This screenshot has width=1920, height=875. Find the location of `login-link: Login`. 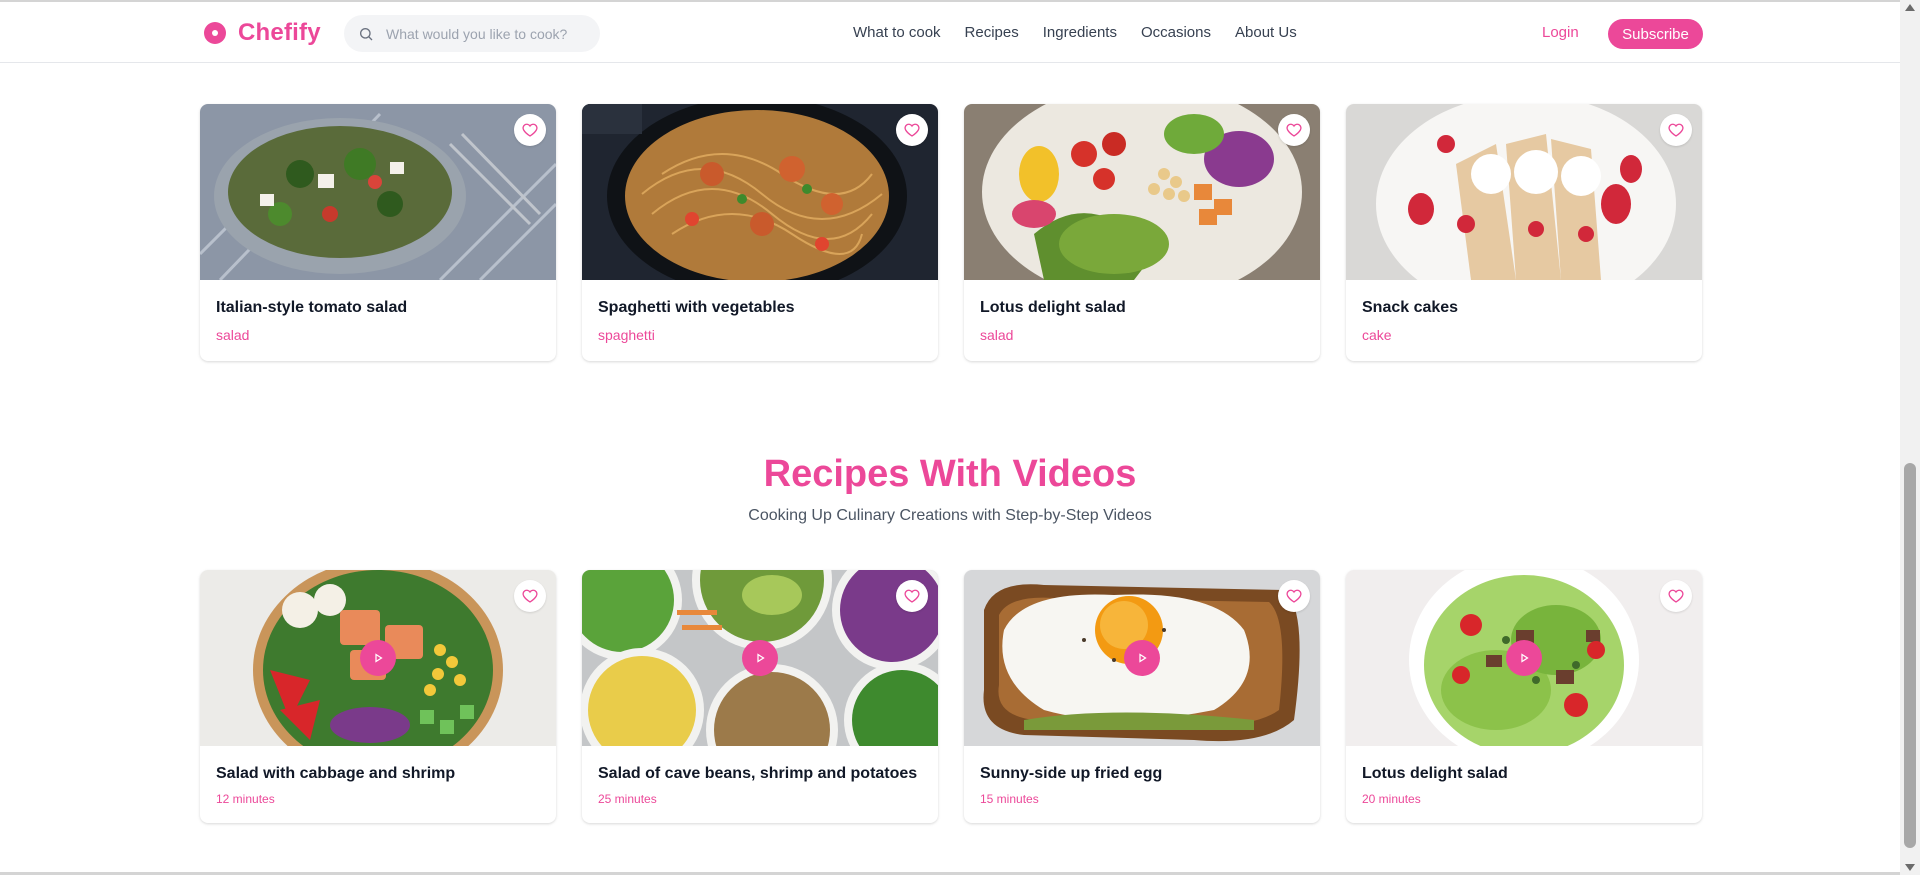

login-link: Login is located at coordinates (1560, 32).